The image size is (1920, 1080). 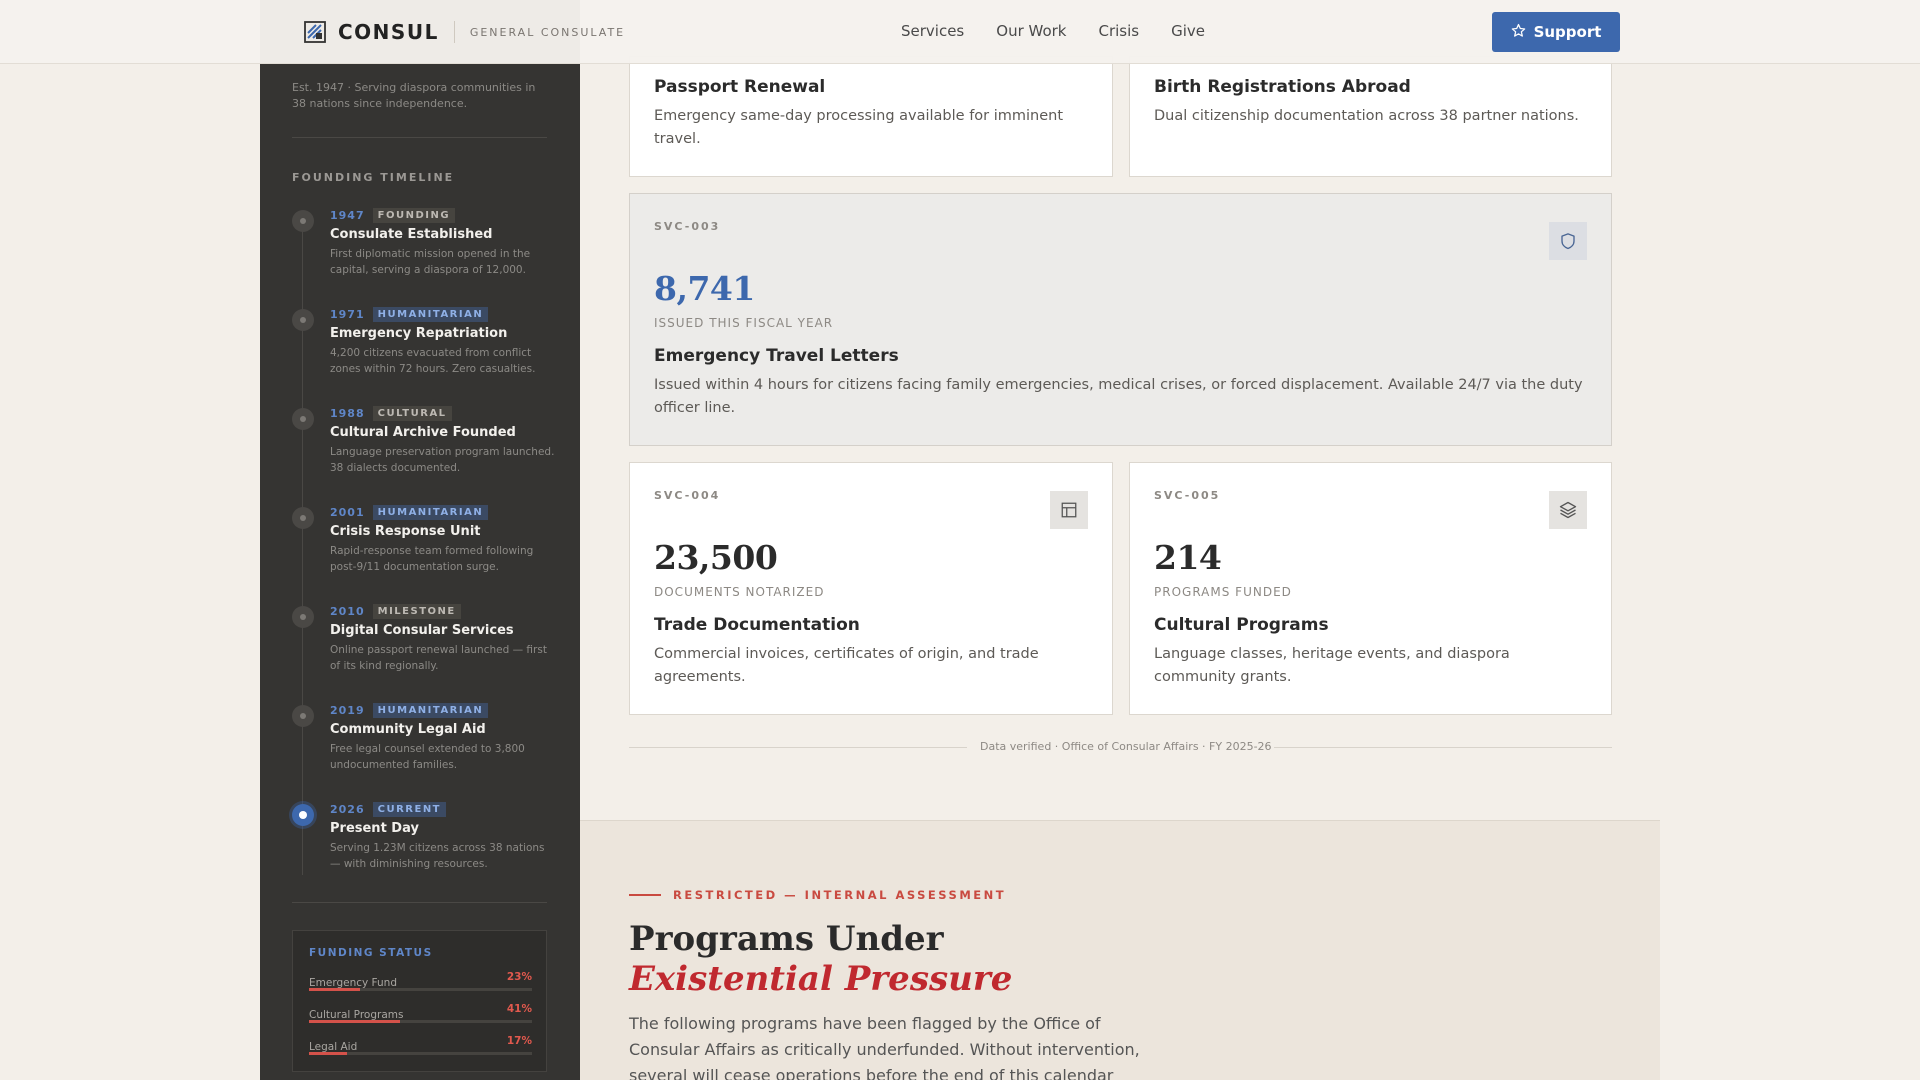 What do you see at coordinates (840, 895) in the screenshot?
I see `kicker-text: RESTRICTED — INTERNAL ASSESSMENT` at bounding box center [840, 895].